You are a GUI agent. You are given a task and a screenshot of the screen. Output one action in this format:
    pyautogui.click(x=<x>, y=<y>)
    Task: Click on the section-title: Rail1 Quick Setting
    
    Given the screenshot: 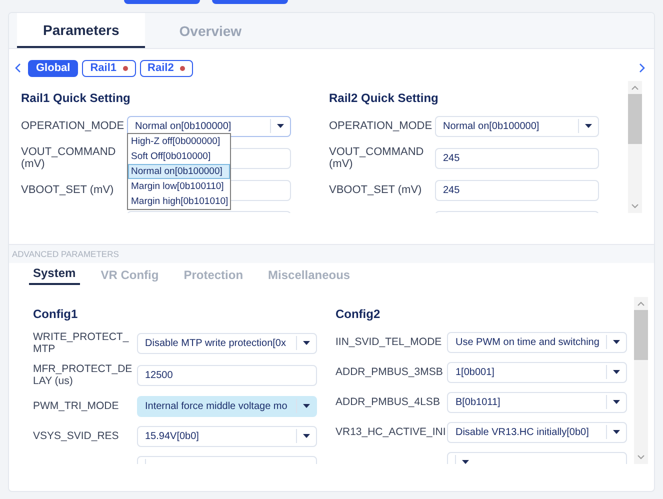 What is the action you would take?
    pyautogui.click(x=76, y=98)
    